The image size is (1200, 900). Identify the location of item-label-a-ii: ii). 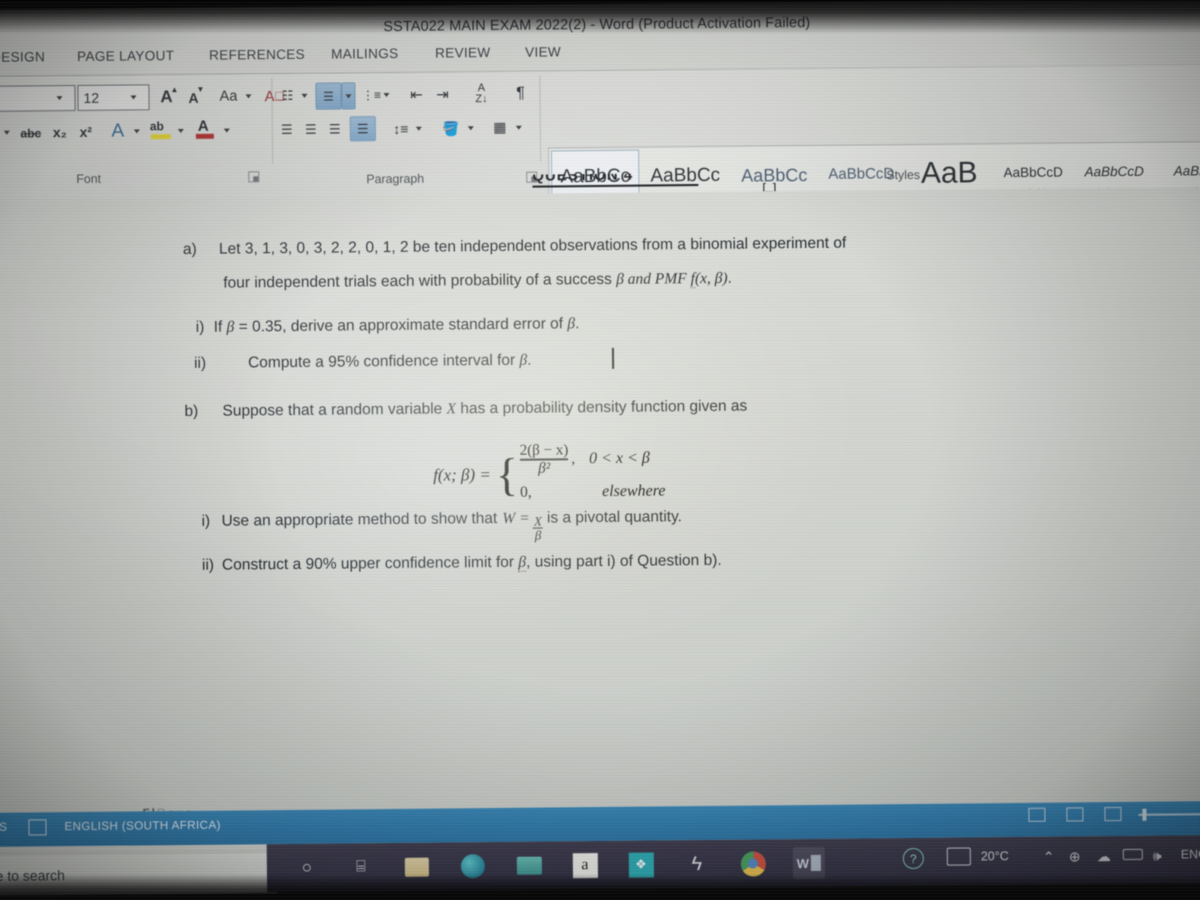
(200, 363).